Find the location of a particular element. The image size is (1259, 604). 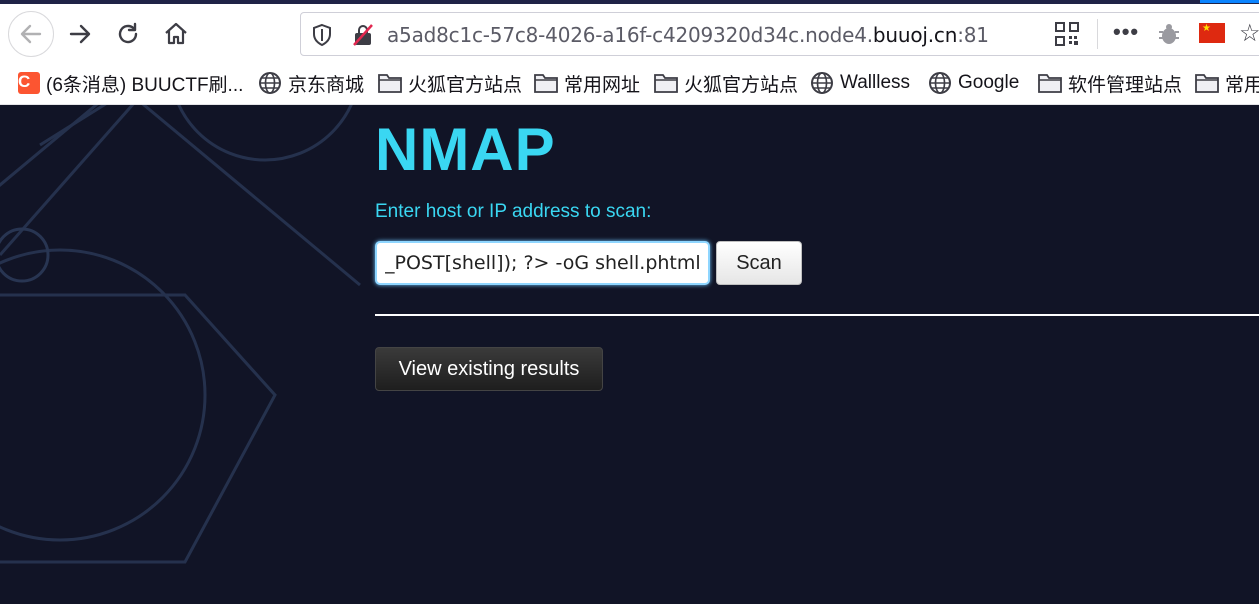

url-domain: buuoj.cn is located at coordinates (915, 35).